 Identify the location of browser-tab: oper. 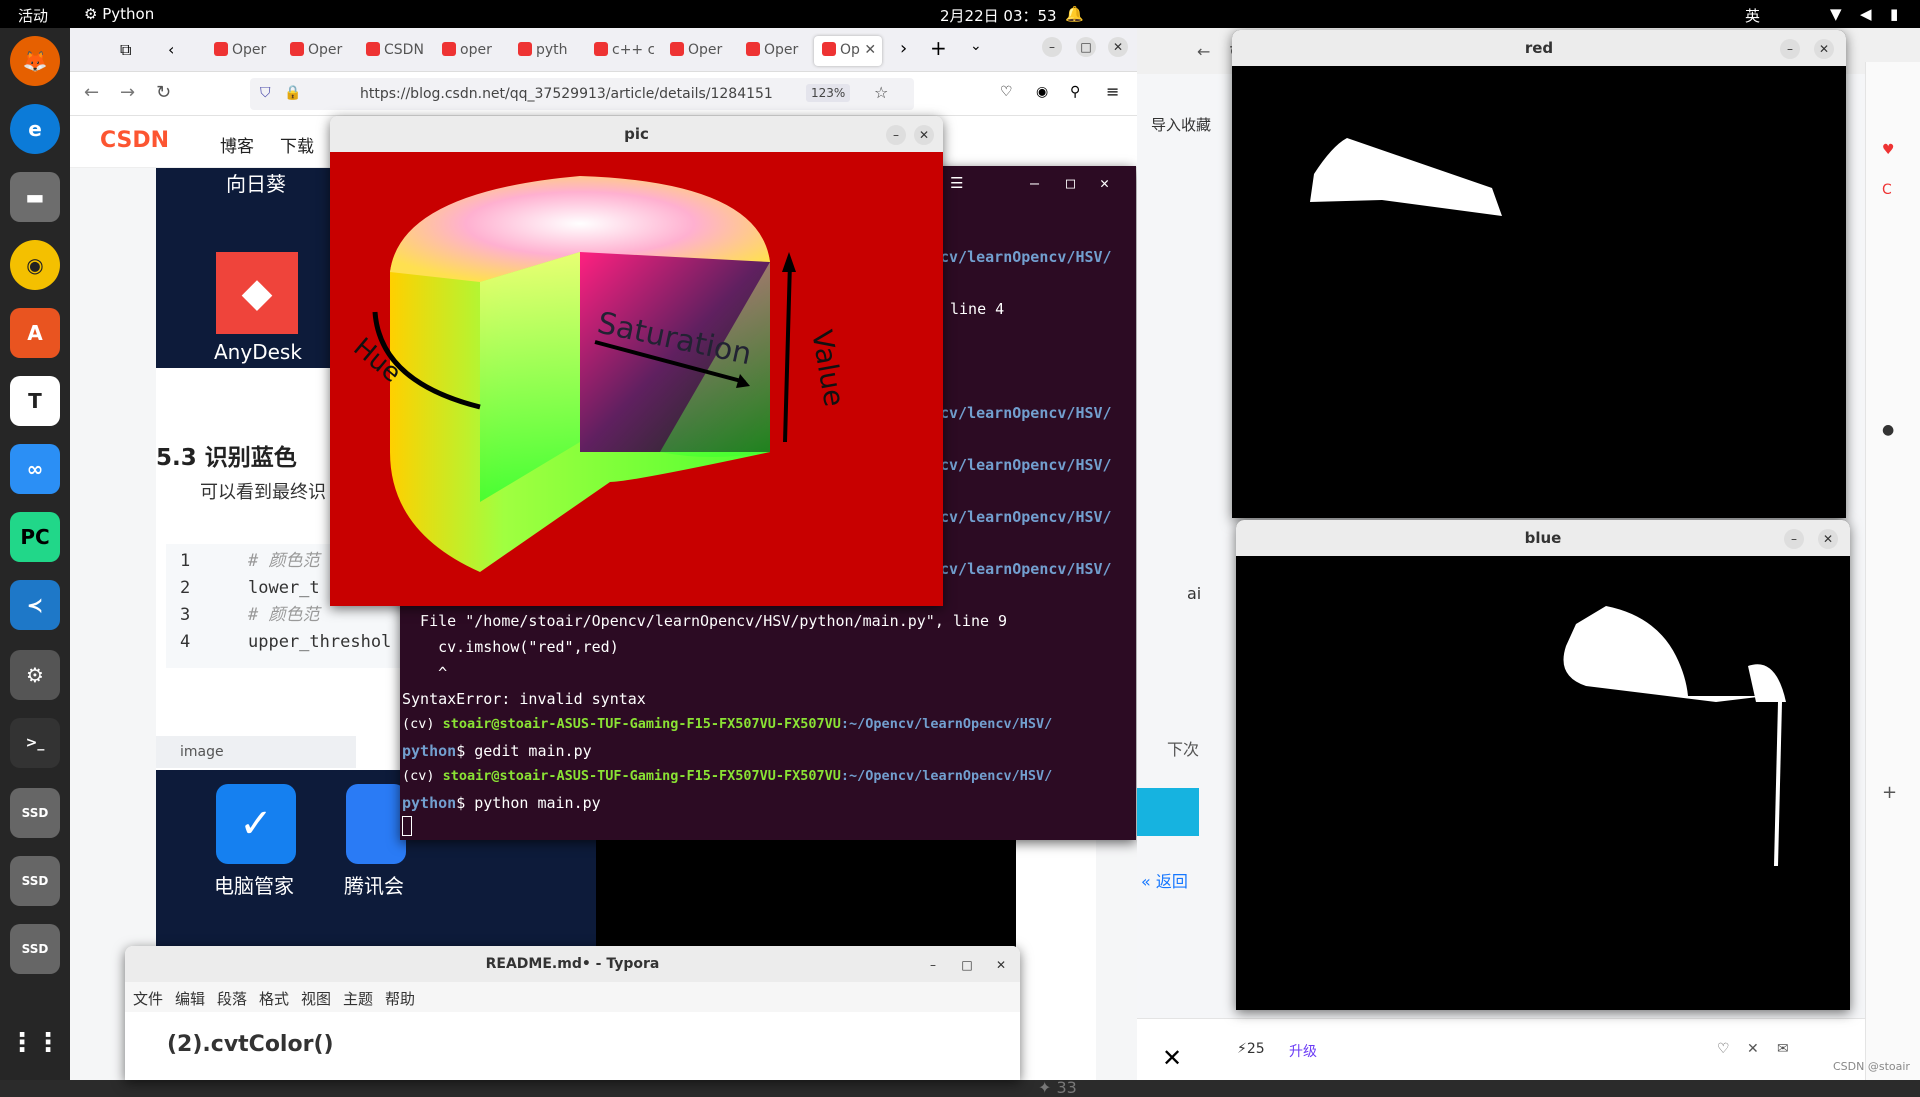
(468, 51).